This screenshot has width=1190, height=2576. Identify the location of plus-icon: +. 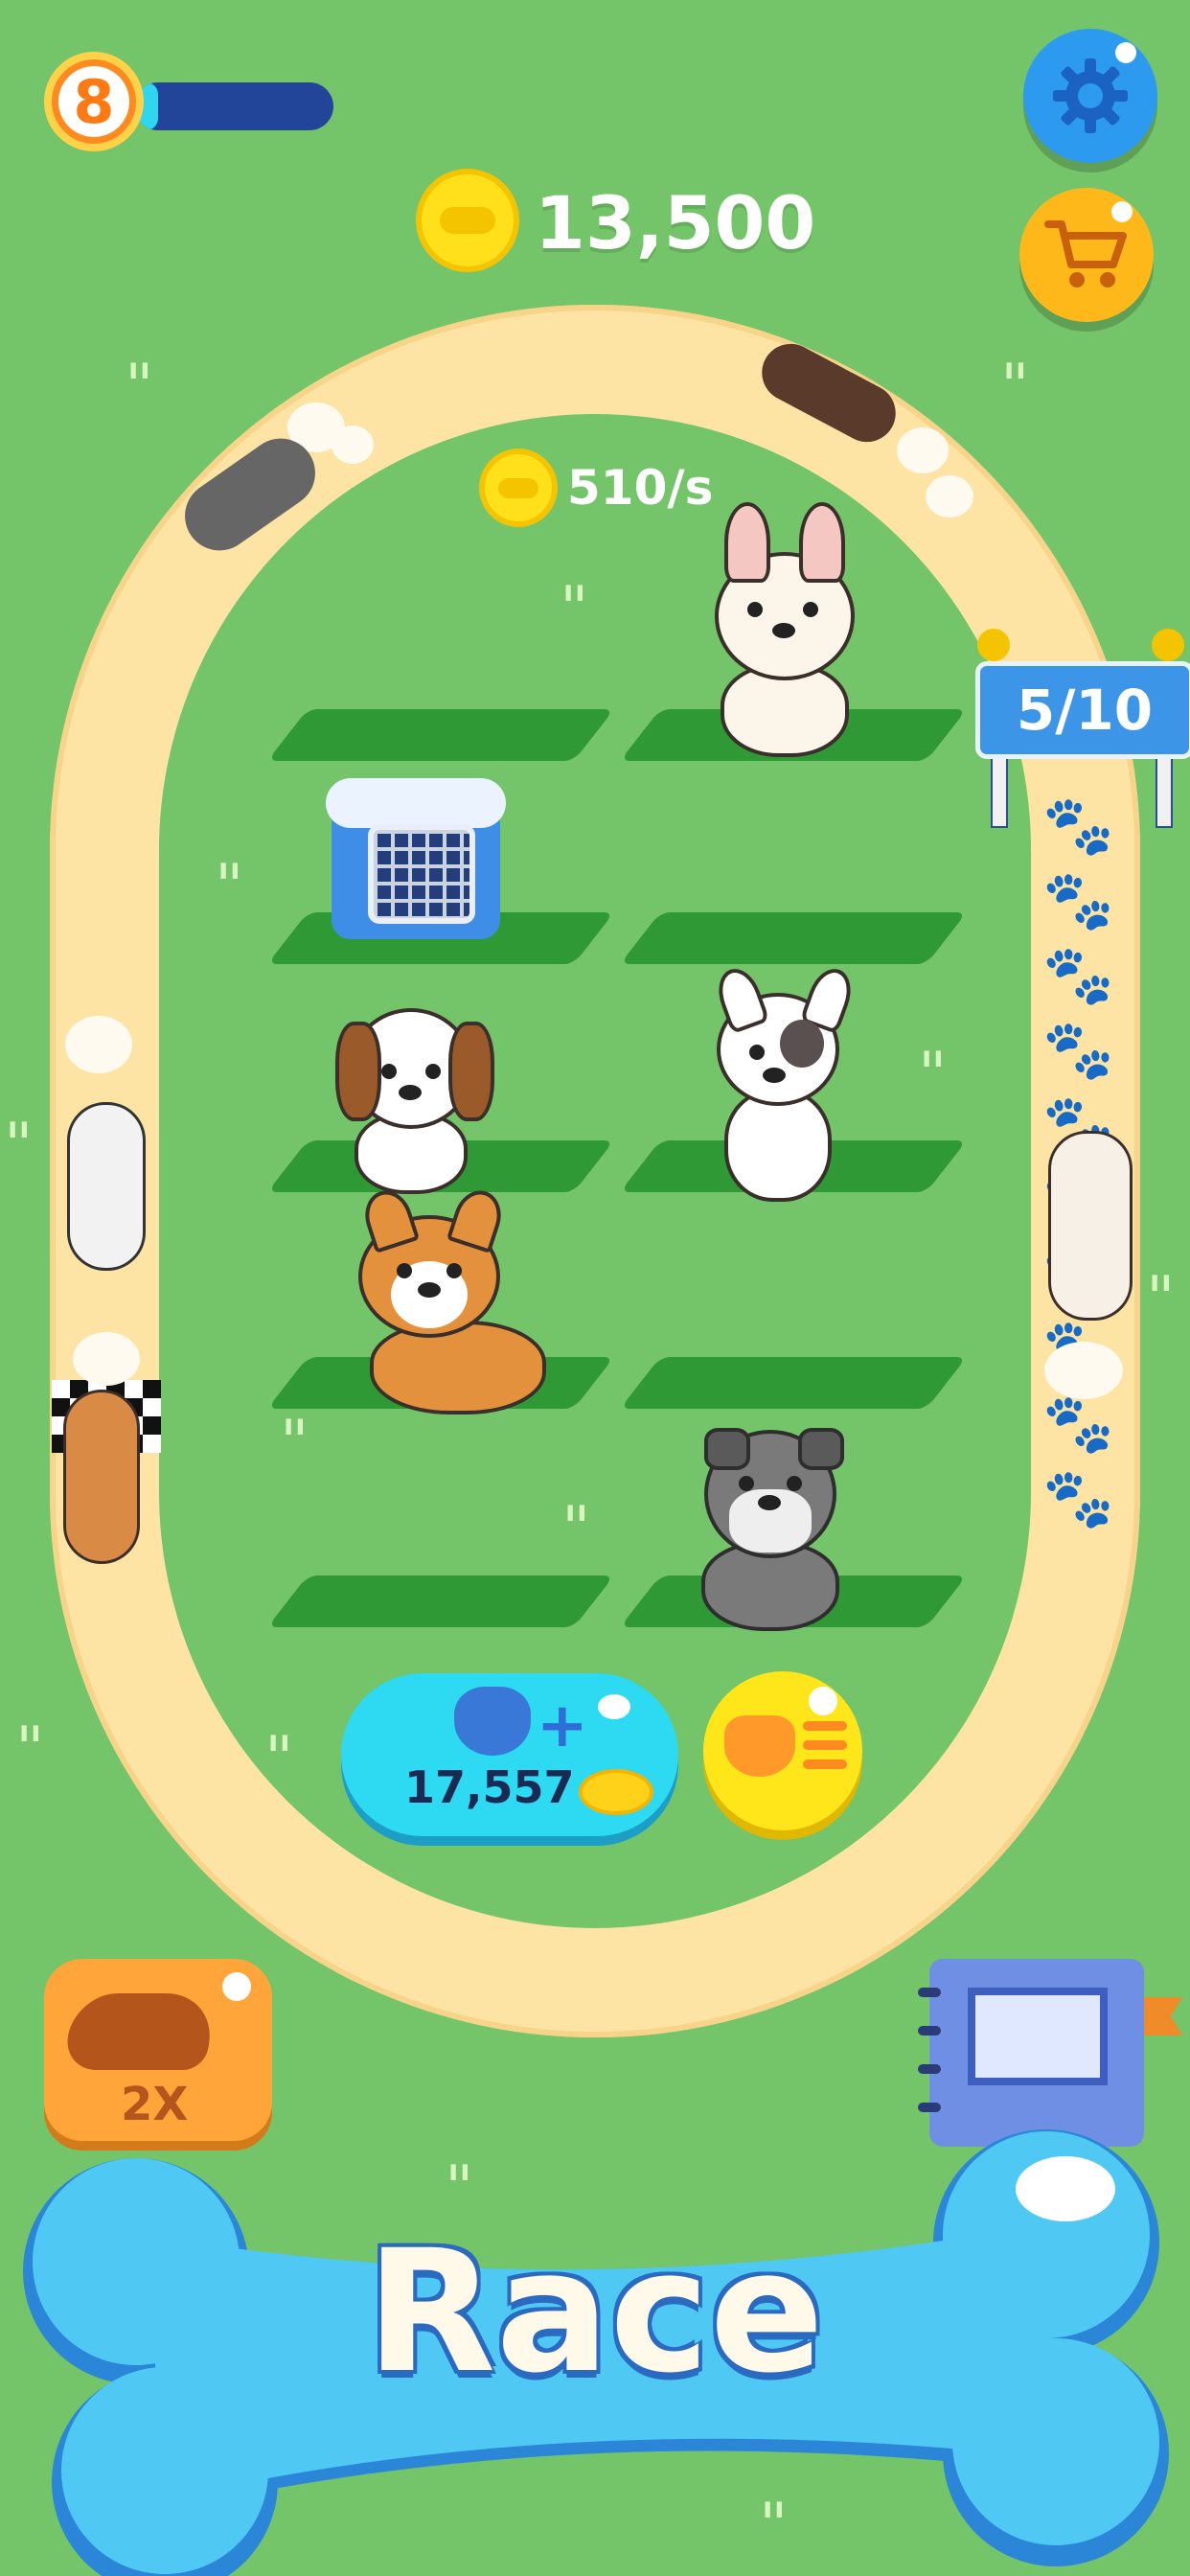
(562, 1725).